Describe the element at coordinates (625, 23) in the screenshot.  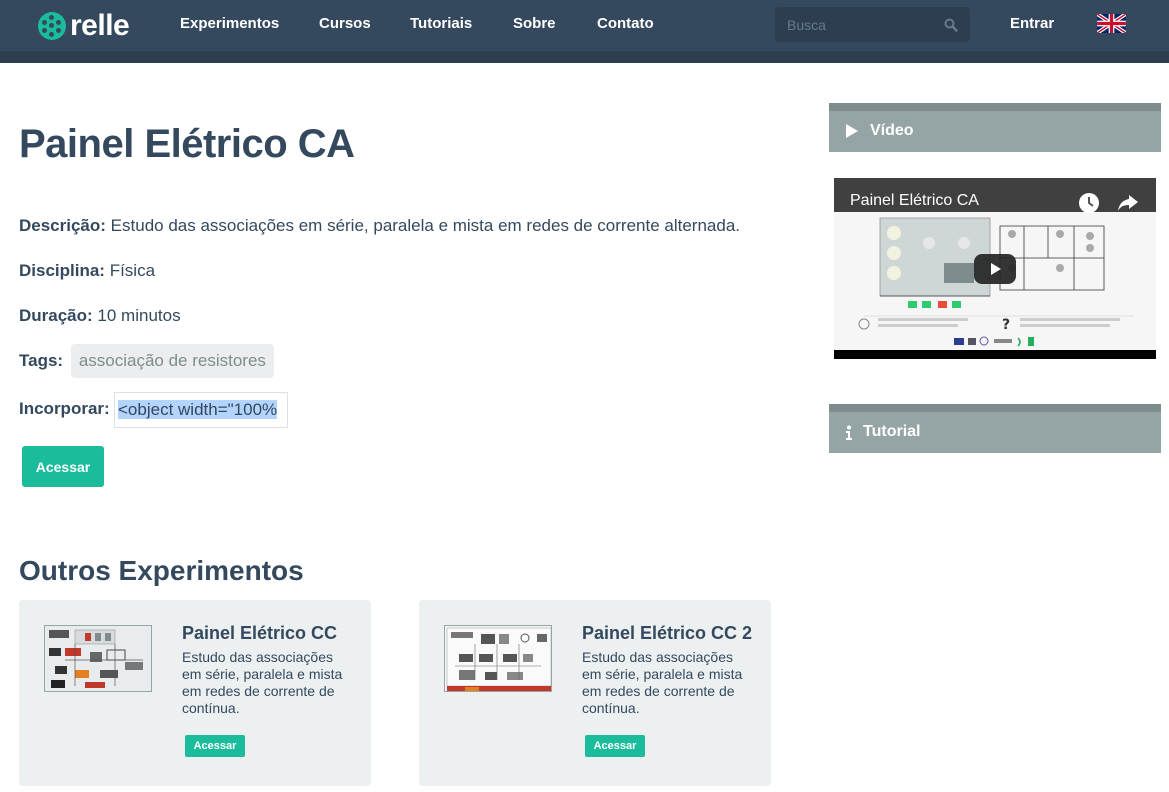
I see `nav-contato: Contato` at that location.